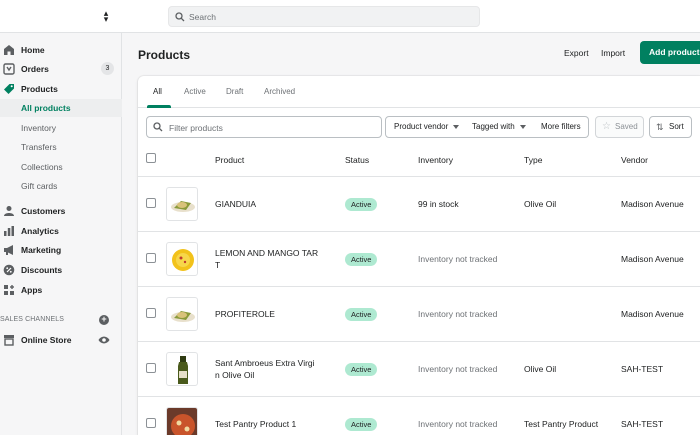 This screenshot has width=700, height=435. Describe the element at coordinates (613, 53) in the screenshot. I see `import-button: Import` at that location.